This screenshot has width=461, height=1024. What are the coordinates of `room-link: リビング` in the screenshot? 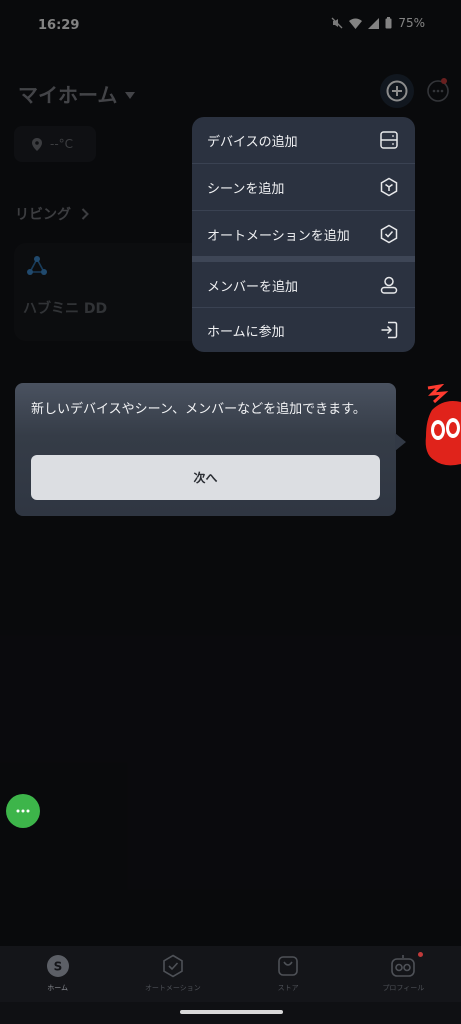 It's located at (52, 214).